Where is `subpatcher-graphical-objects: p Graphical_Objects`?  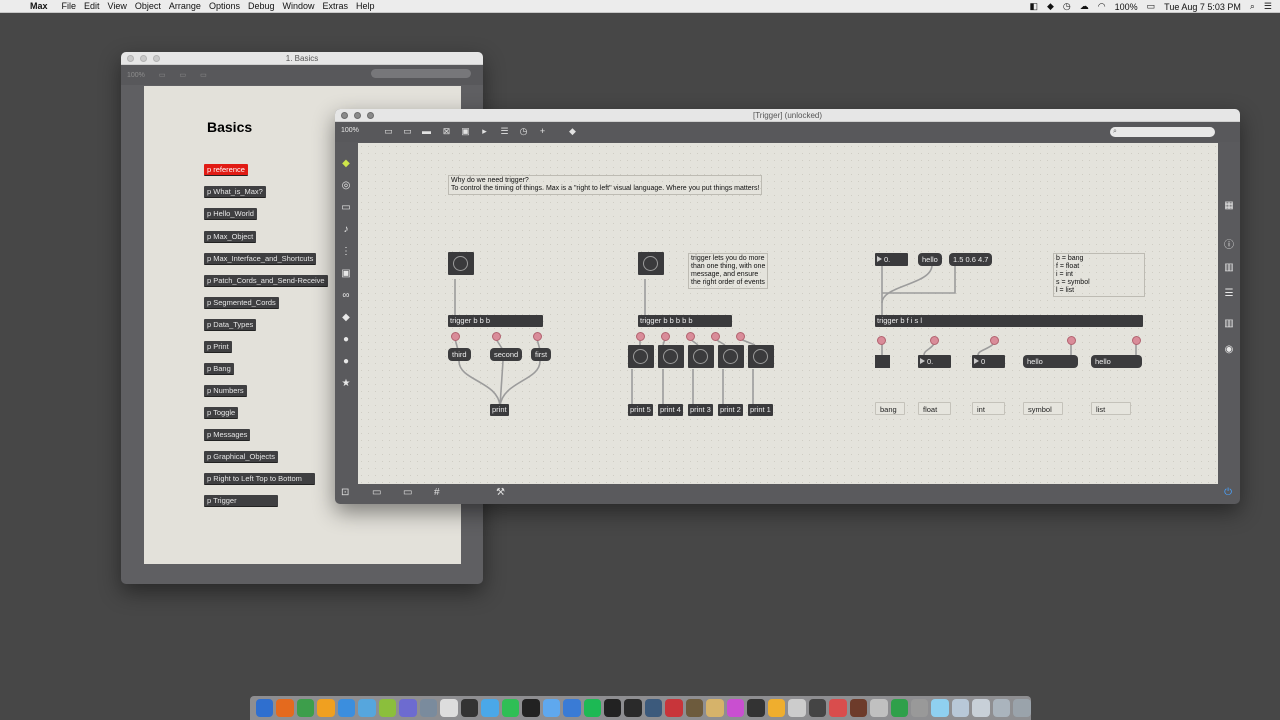
subpatcher-graphical-objects: p Graphical_Objects is located at coordinates (241, 457).